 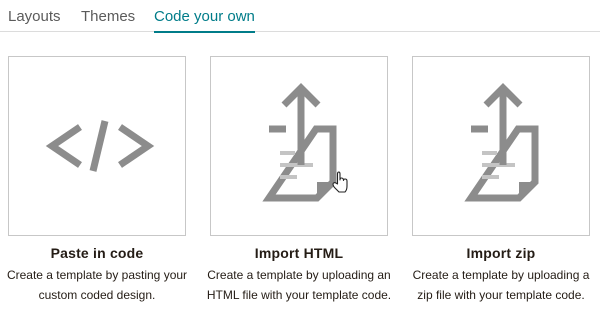 What do you see at coordinates (204, 16) in the screenshot?
I see `tab-code-your-own-label: Code your own` at bounding box center [204, 16].